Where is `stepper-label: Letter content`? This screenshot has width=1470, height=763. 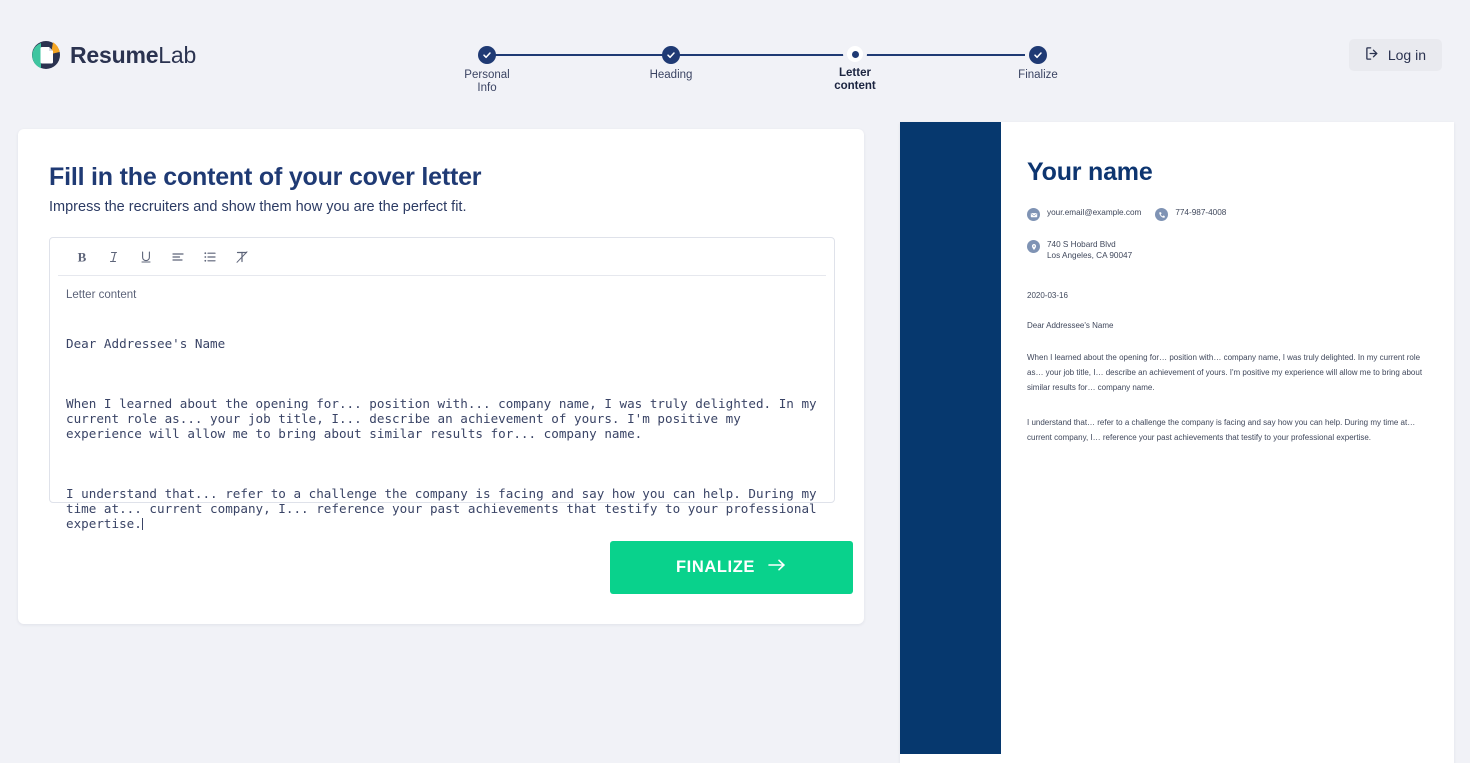
stepper-label: Letter content is located at coordinates (855, 79).